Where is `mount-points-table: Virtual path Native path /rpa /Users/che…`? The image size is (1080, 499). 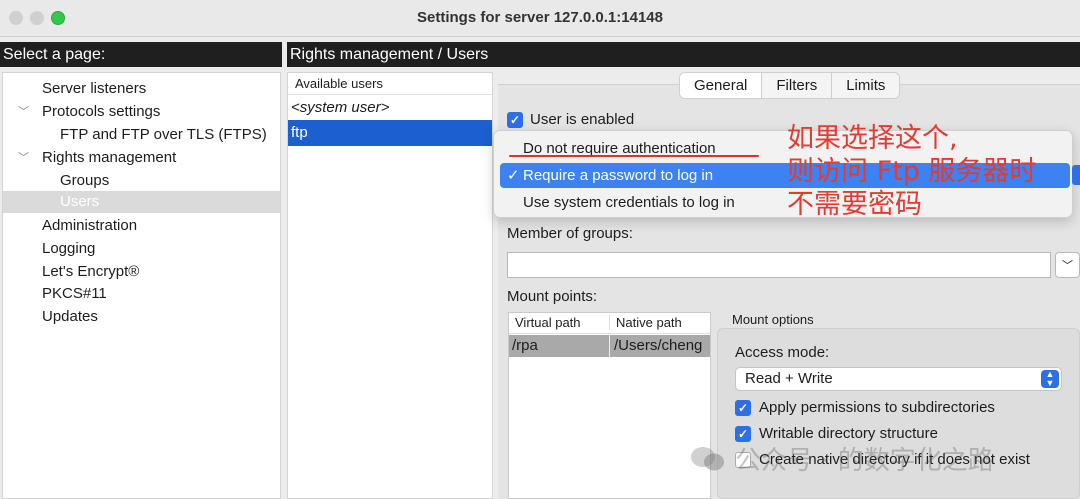 mount-points-table: Virtual path Native path /rpa /Users/che… is located at coordinates (609, 405).